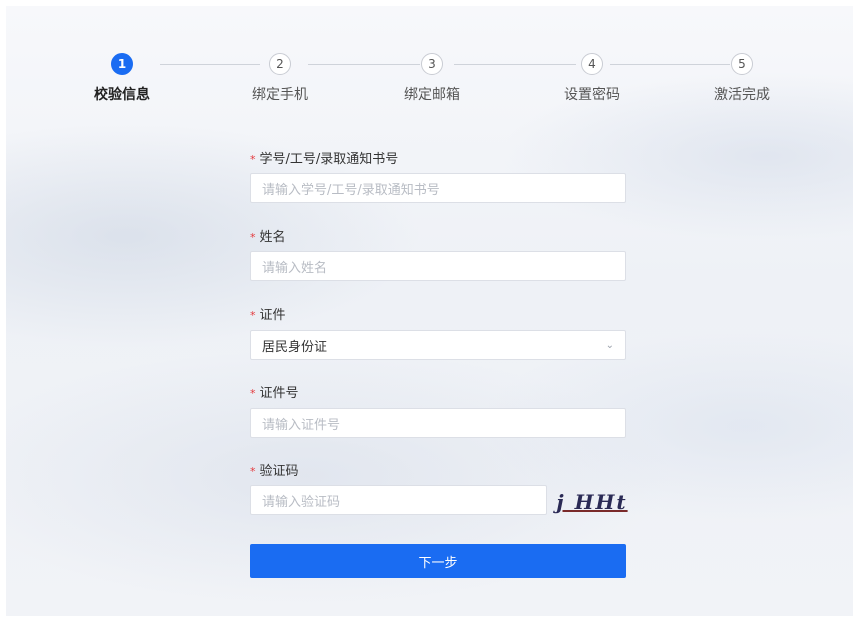  I want to click on step-label: 绑定手机, so click(280, 95).